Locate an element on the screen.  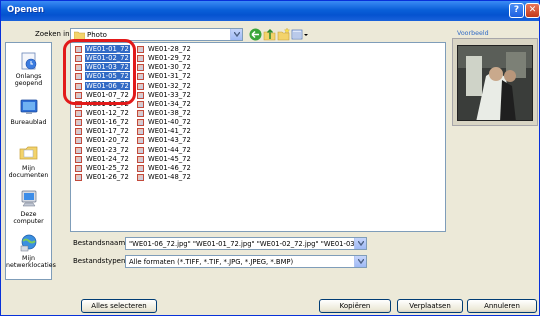
file-item: WE01-28_72 is located at coordinates (169, 49).